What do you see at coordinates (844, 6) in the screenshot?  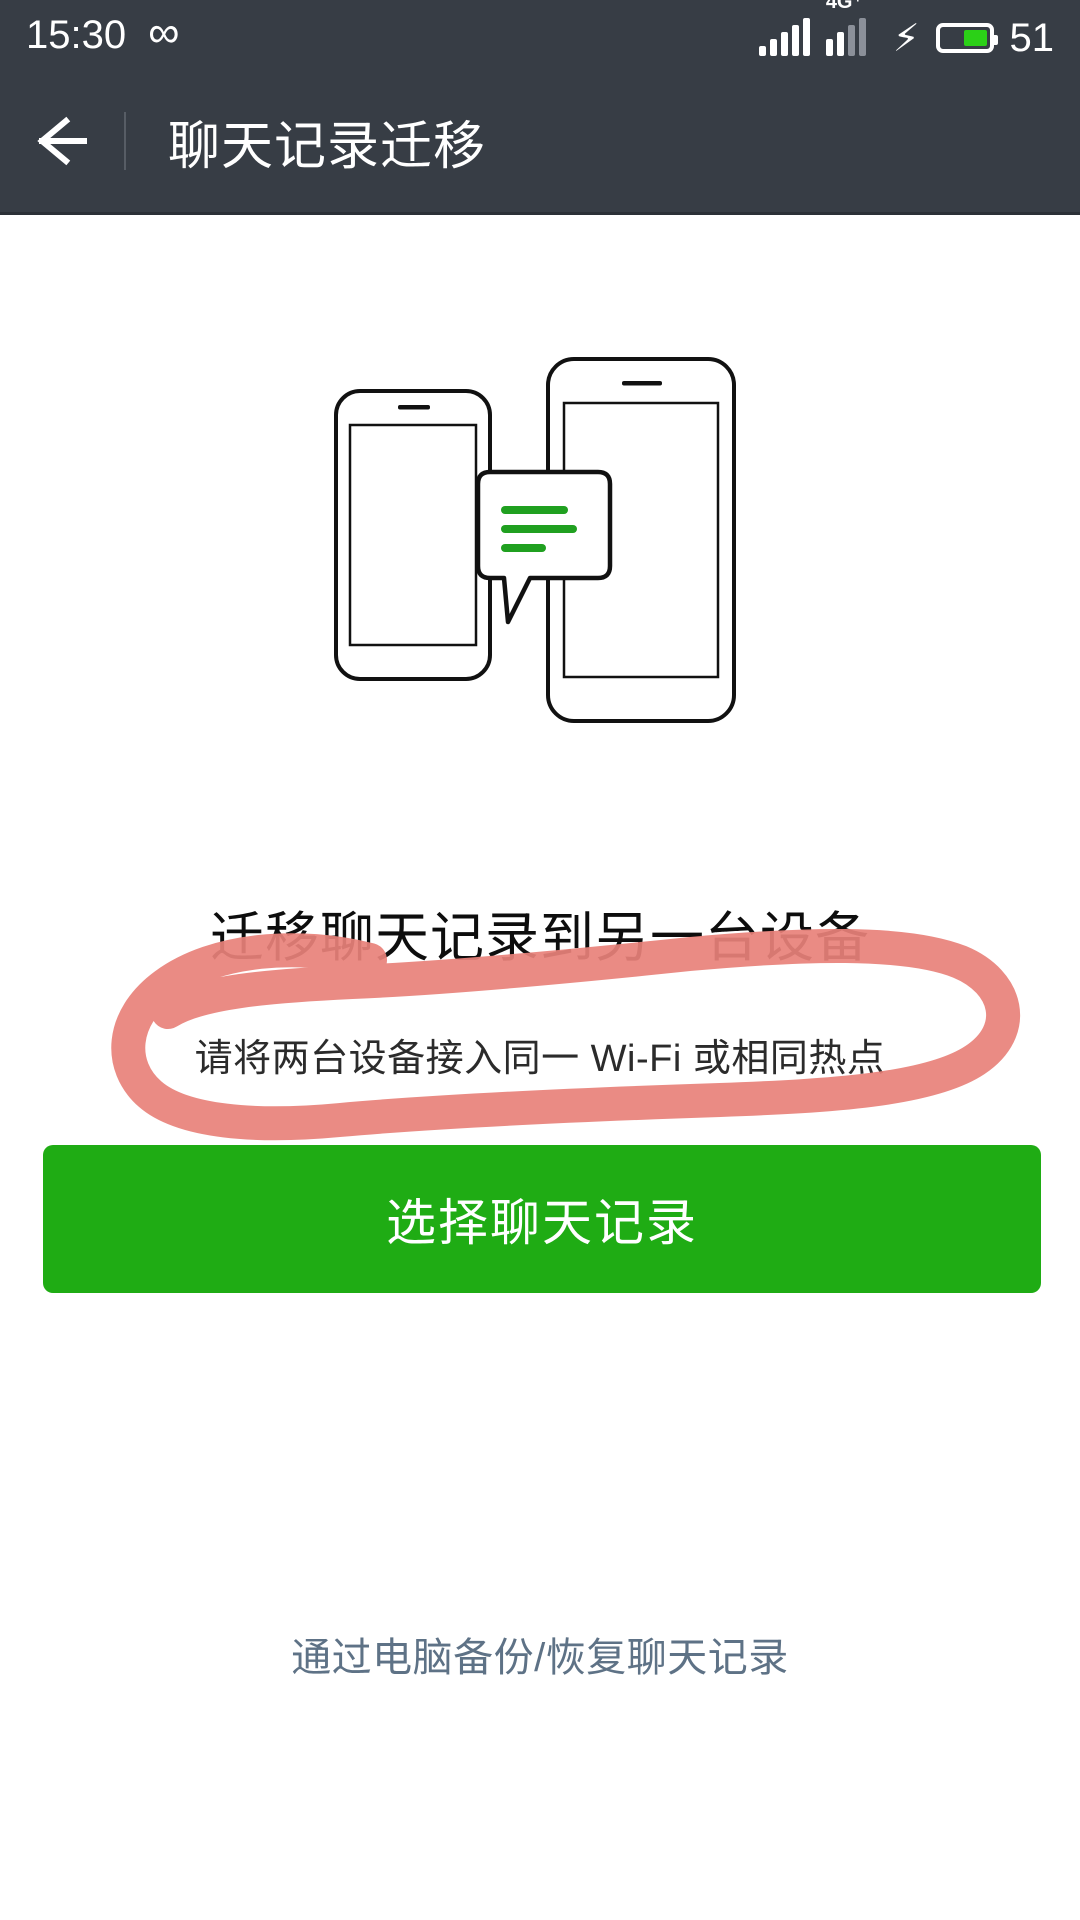 I see `network-type-label: 4G⁺` at bounding box center [844, 6].